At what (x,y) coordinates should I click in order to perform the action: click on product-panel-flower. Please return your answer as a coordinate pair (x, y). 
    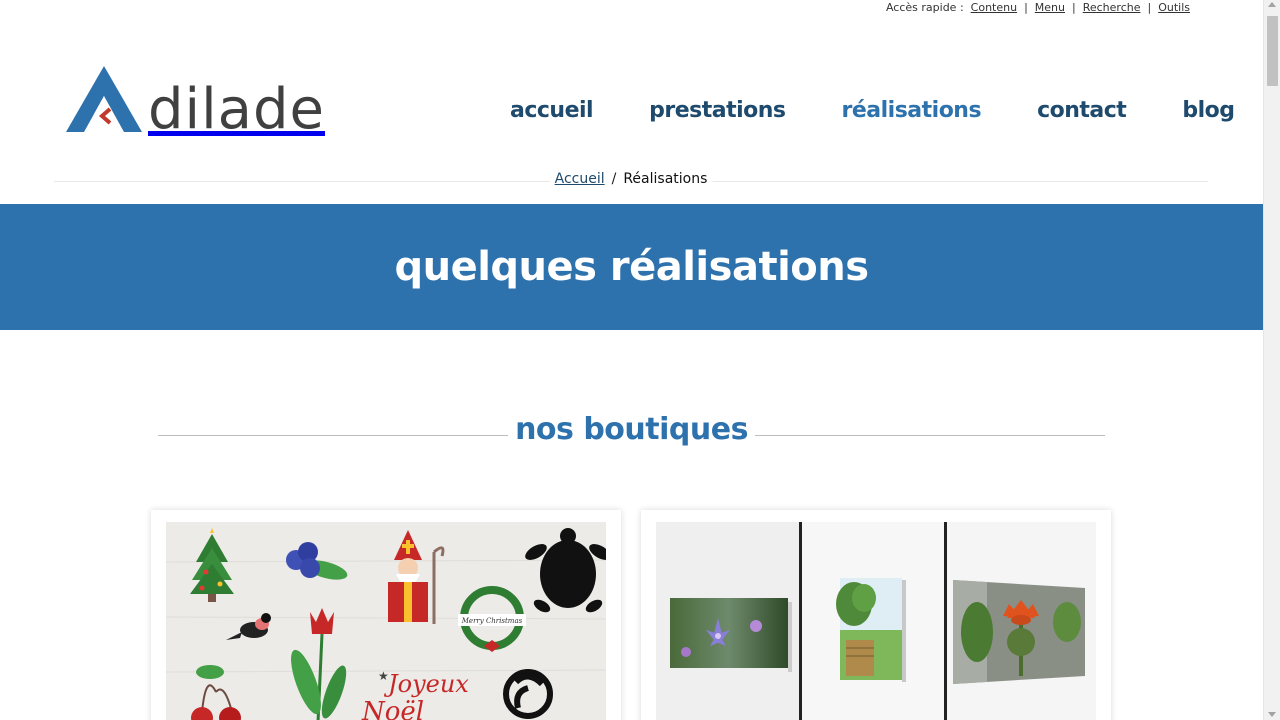
    Looking at the image, I should click on (729, 621).